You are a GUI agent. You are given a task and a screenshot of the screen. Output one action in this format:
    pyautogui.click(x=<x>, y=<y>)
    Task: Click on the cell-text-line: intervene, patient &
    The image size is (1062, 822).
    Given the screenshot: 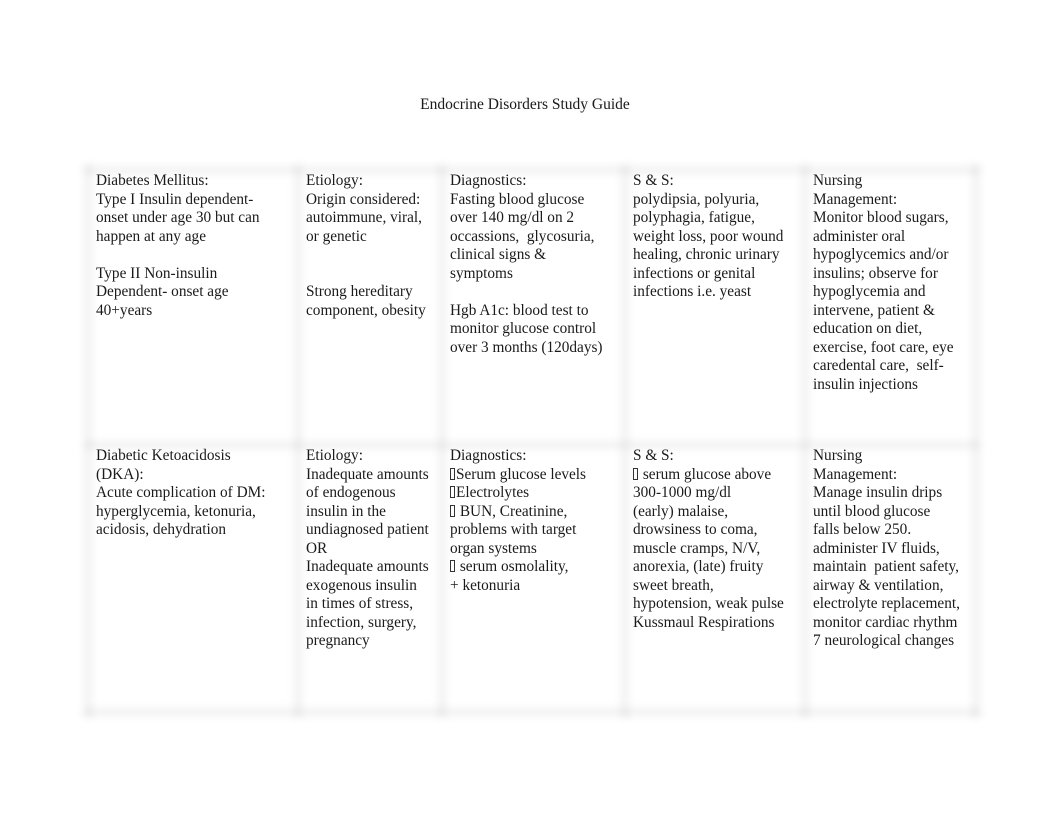 What is the action you would take?
    pyautogui.click(x=874, y=310)
    